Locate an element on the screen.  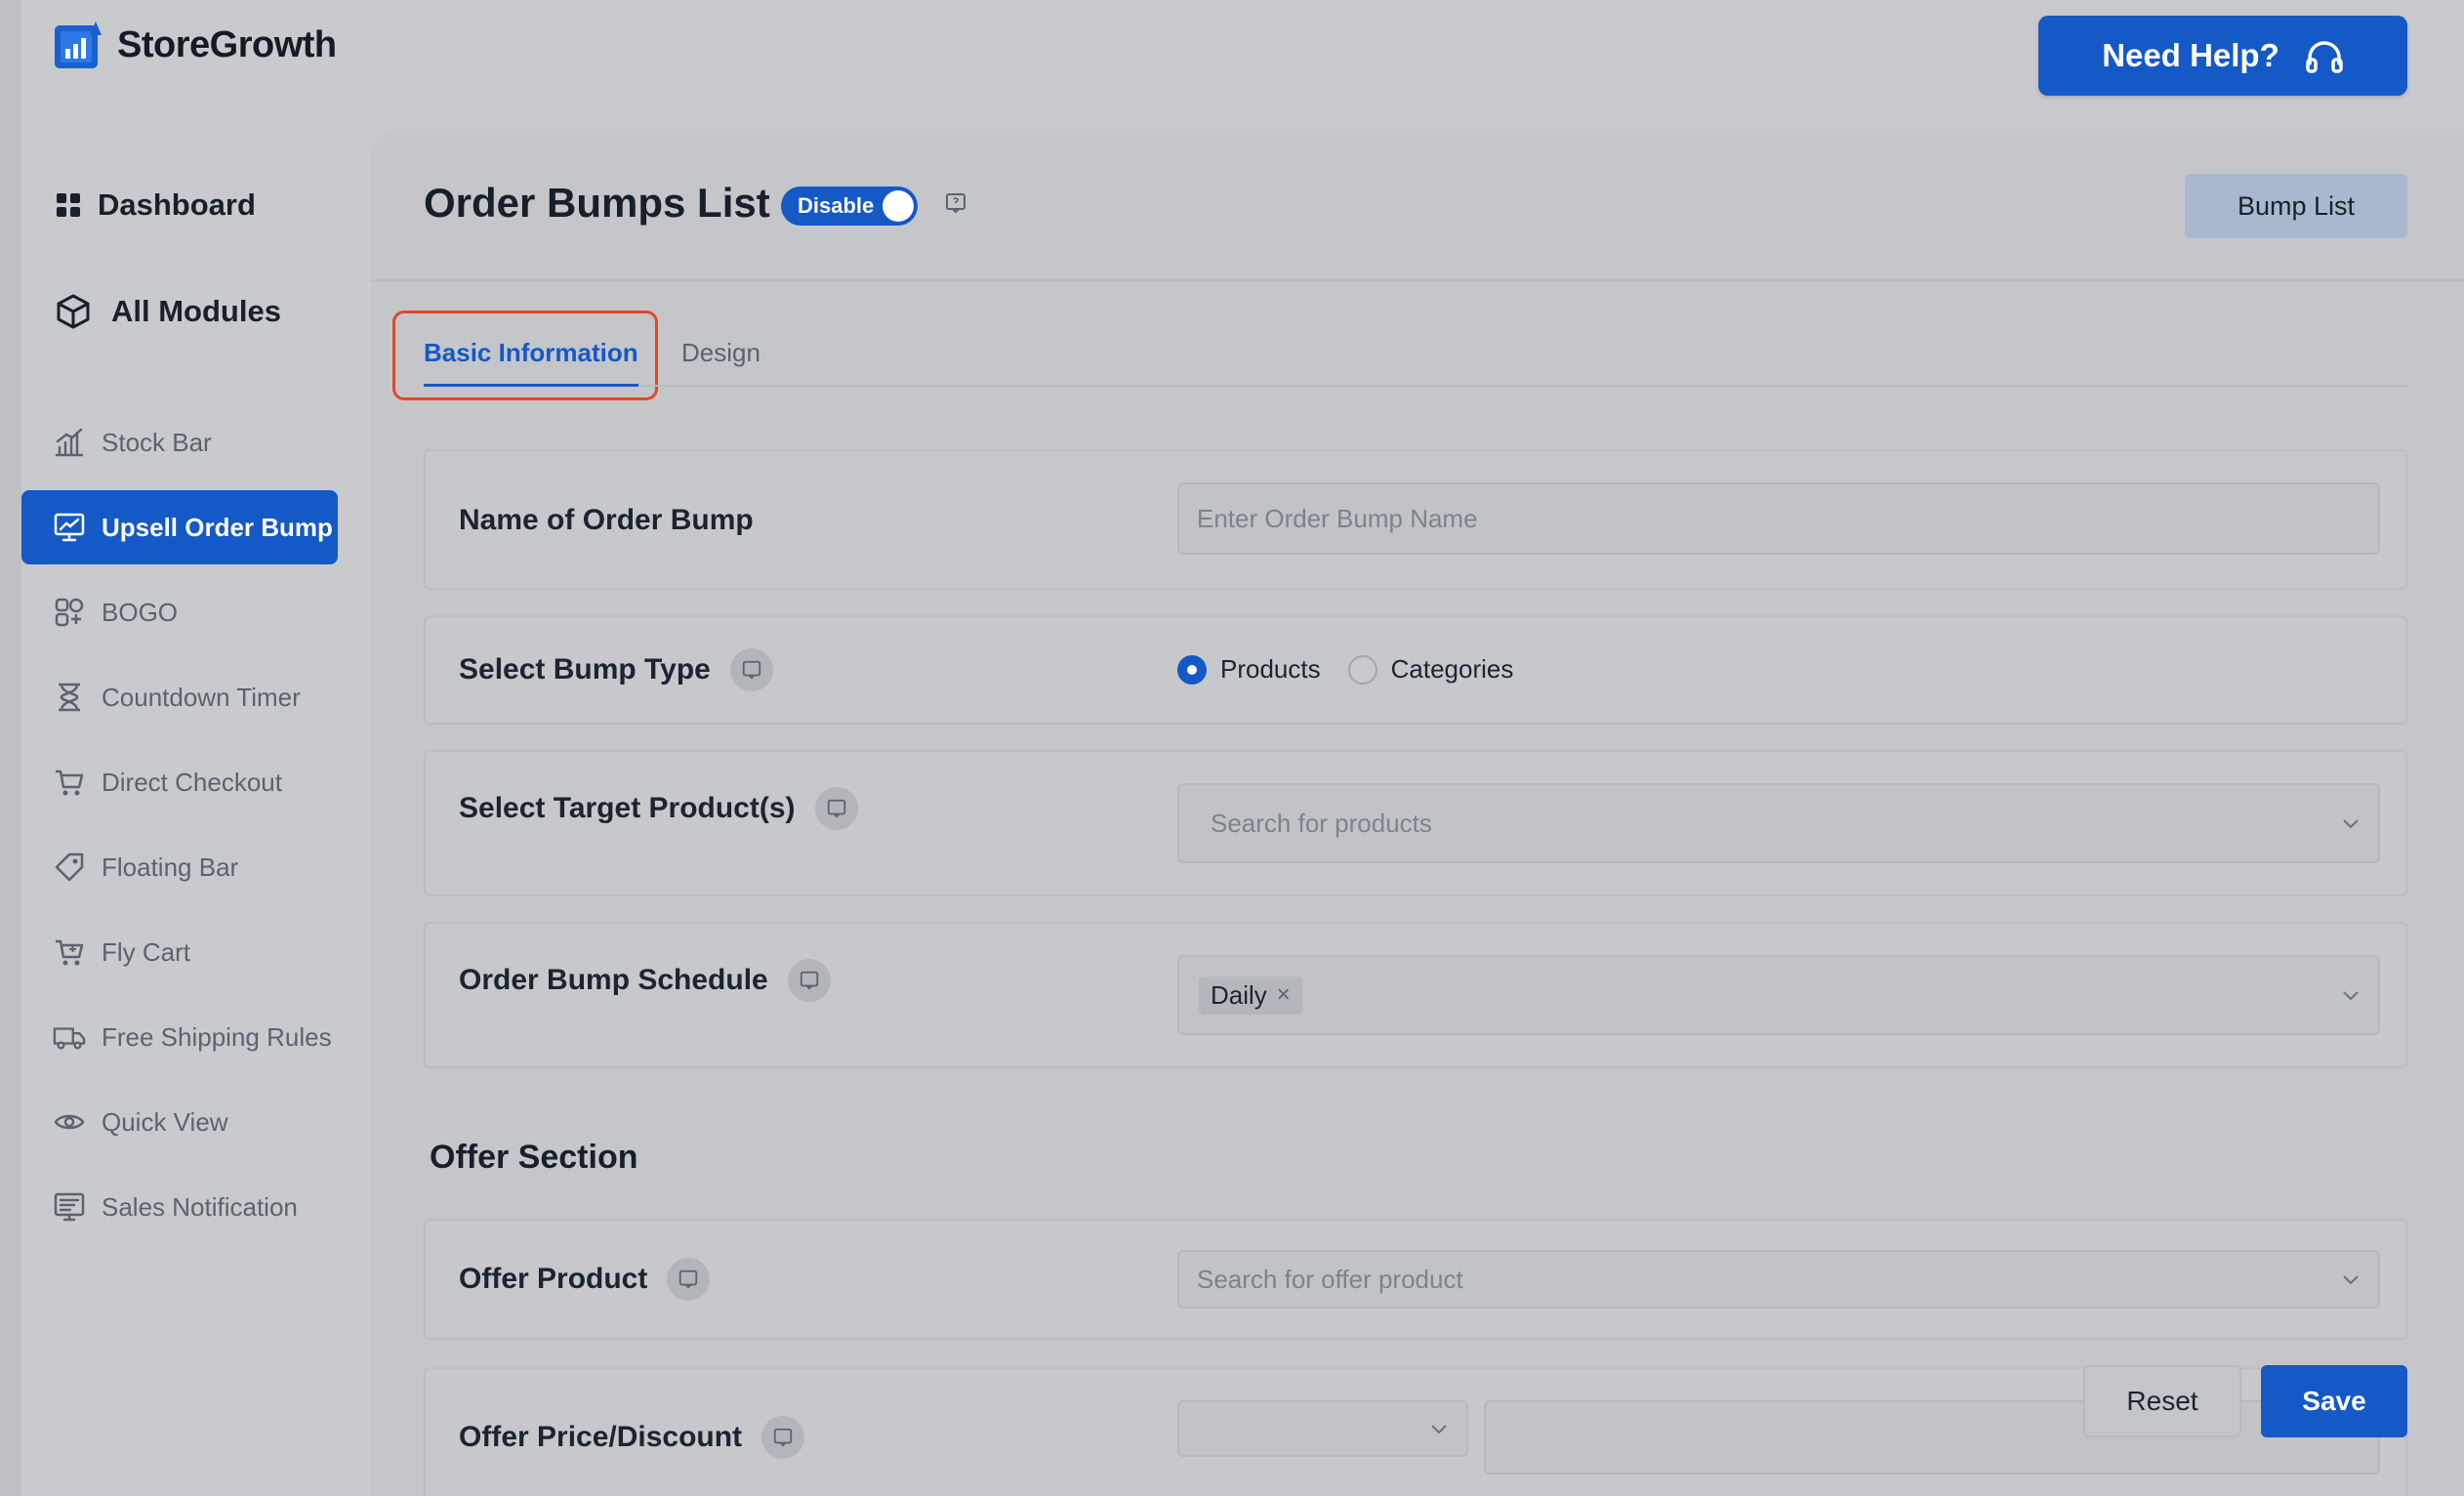
storegrowth-logo-icon is located at coordinates (78, 45).